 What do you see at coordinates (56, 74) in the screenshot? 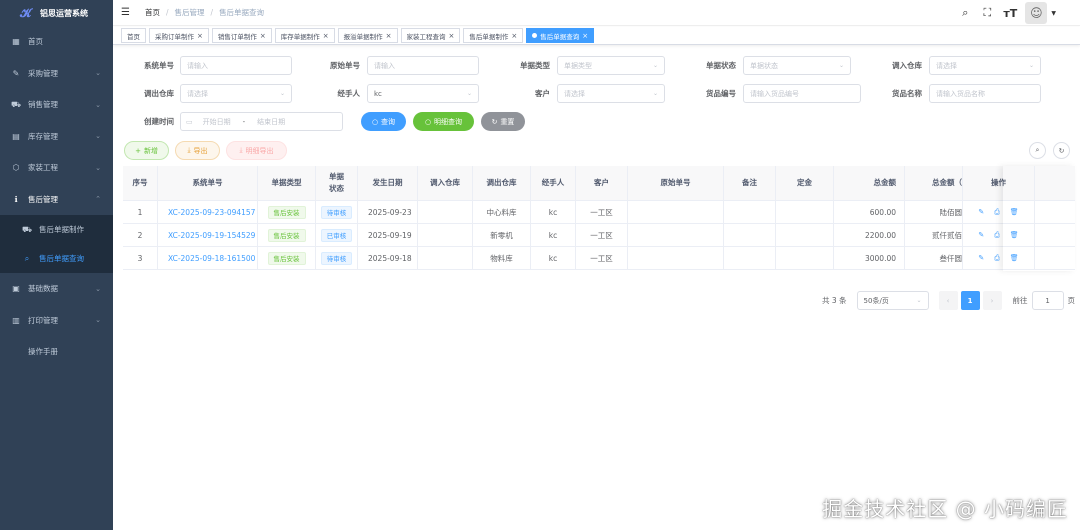
I see `sidebar-item-1: ✎ 采购管理 ⌄` at bounding box center [56, 74].